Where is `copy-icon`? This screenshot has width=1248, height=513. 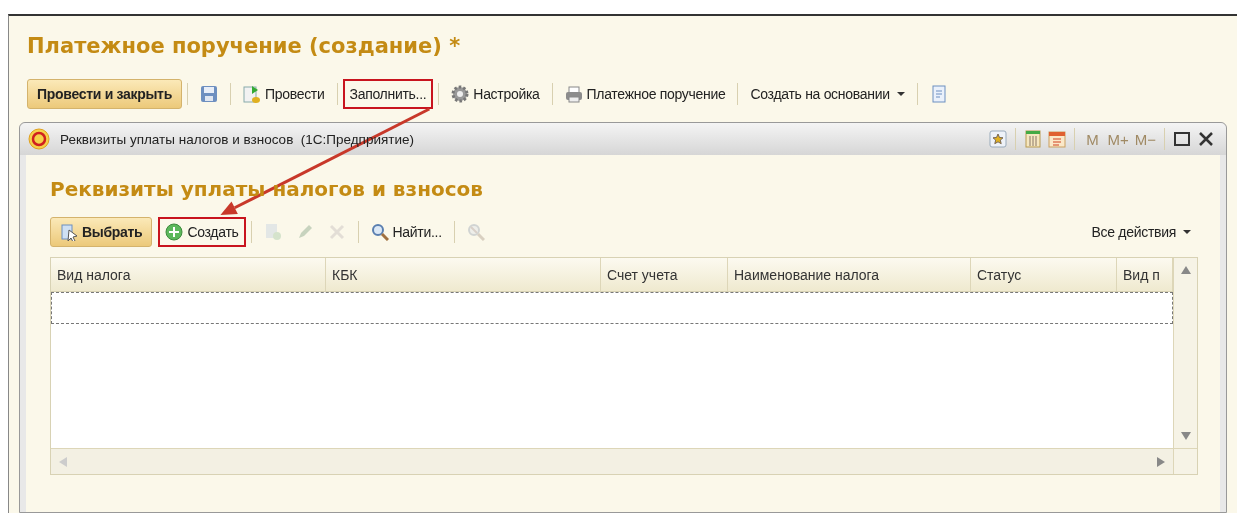 copy-icon is located at coordinates (272, 232).